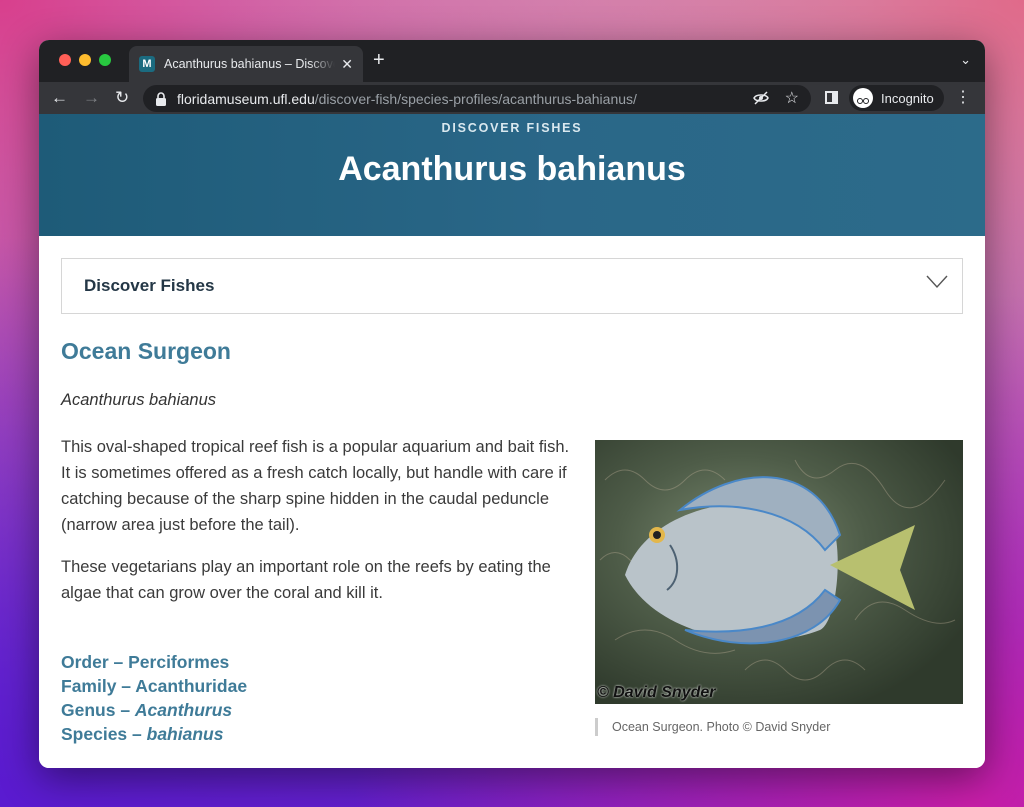 This screenshot has width=1024, height=807. Describe the element at coordinates (907, 98) in the screenshot. I see `incognito-label: Incognito` at that location.